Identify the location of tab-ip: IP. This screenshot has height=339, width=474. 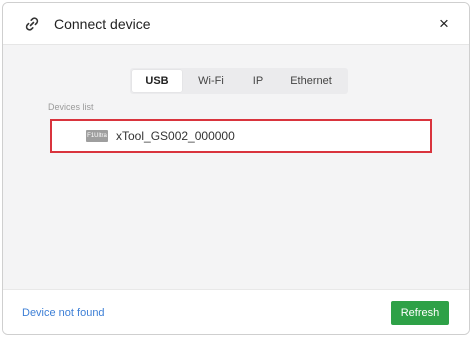
(258, 81).